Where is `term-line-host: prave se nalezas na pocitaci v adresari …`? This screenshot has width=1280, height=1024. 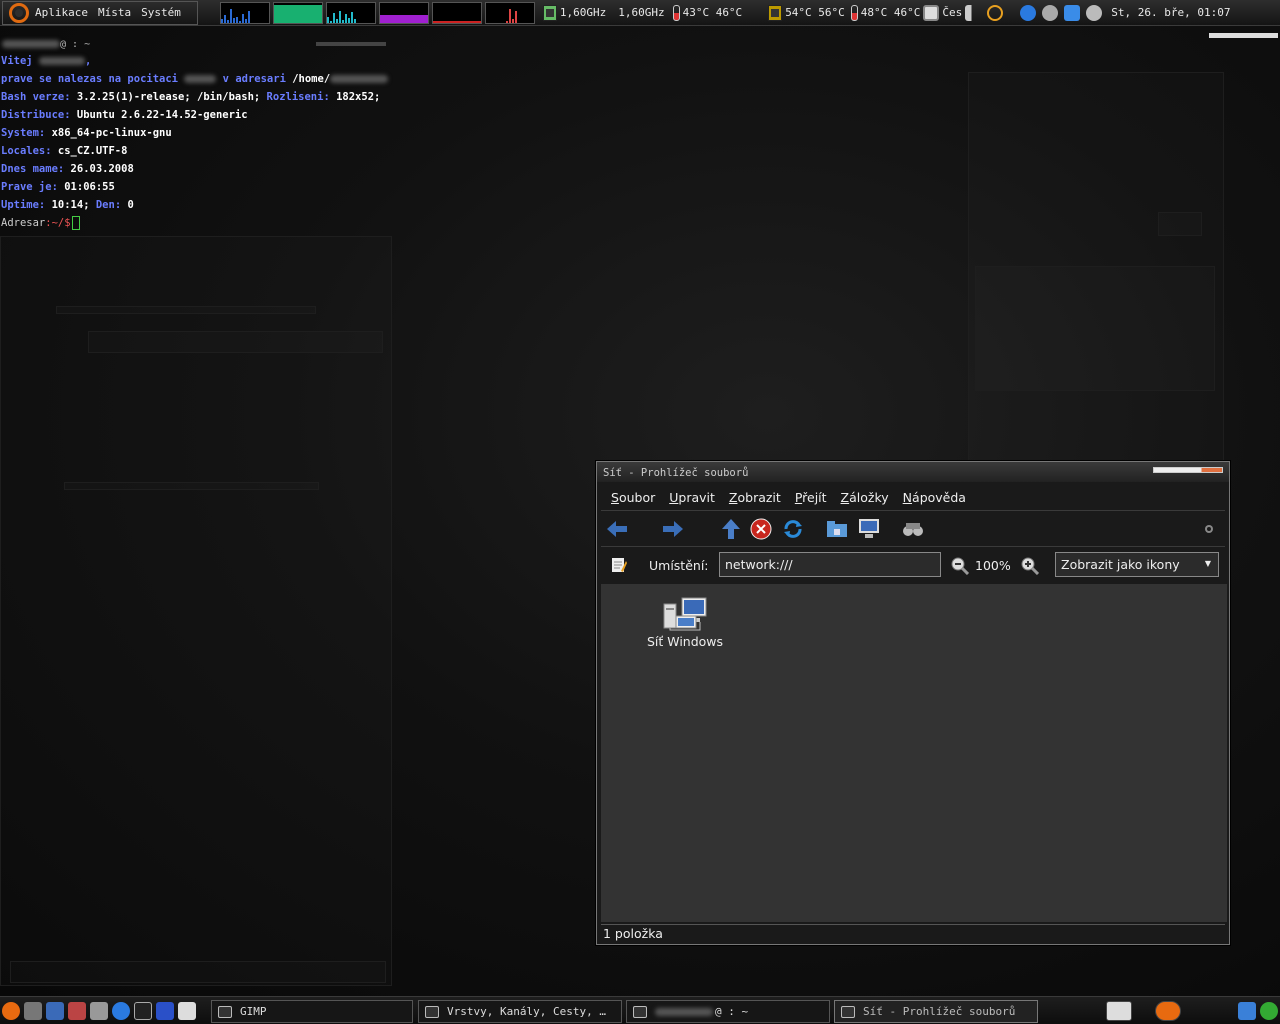
term-line-host: prave se nalezas na pocitaci v adresari … is located at coordinates (195, 79).